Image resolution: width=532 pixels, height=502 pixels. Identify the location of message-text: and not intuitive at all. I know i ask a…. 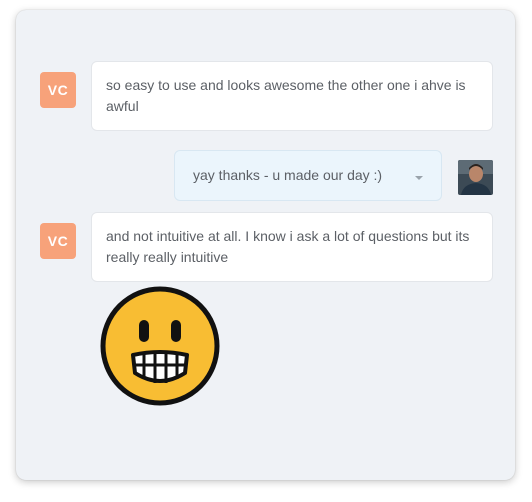
(288, 246).